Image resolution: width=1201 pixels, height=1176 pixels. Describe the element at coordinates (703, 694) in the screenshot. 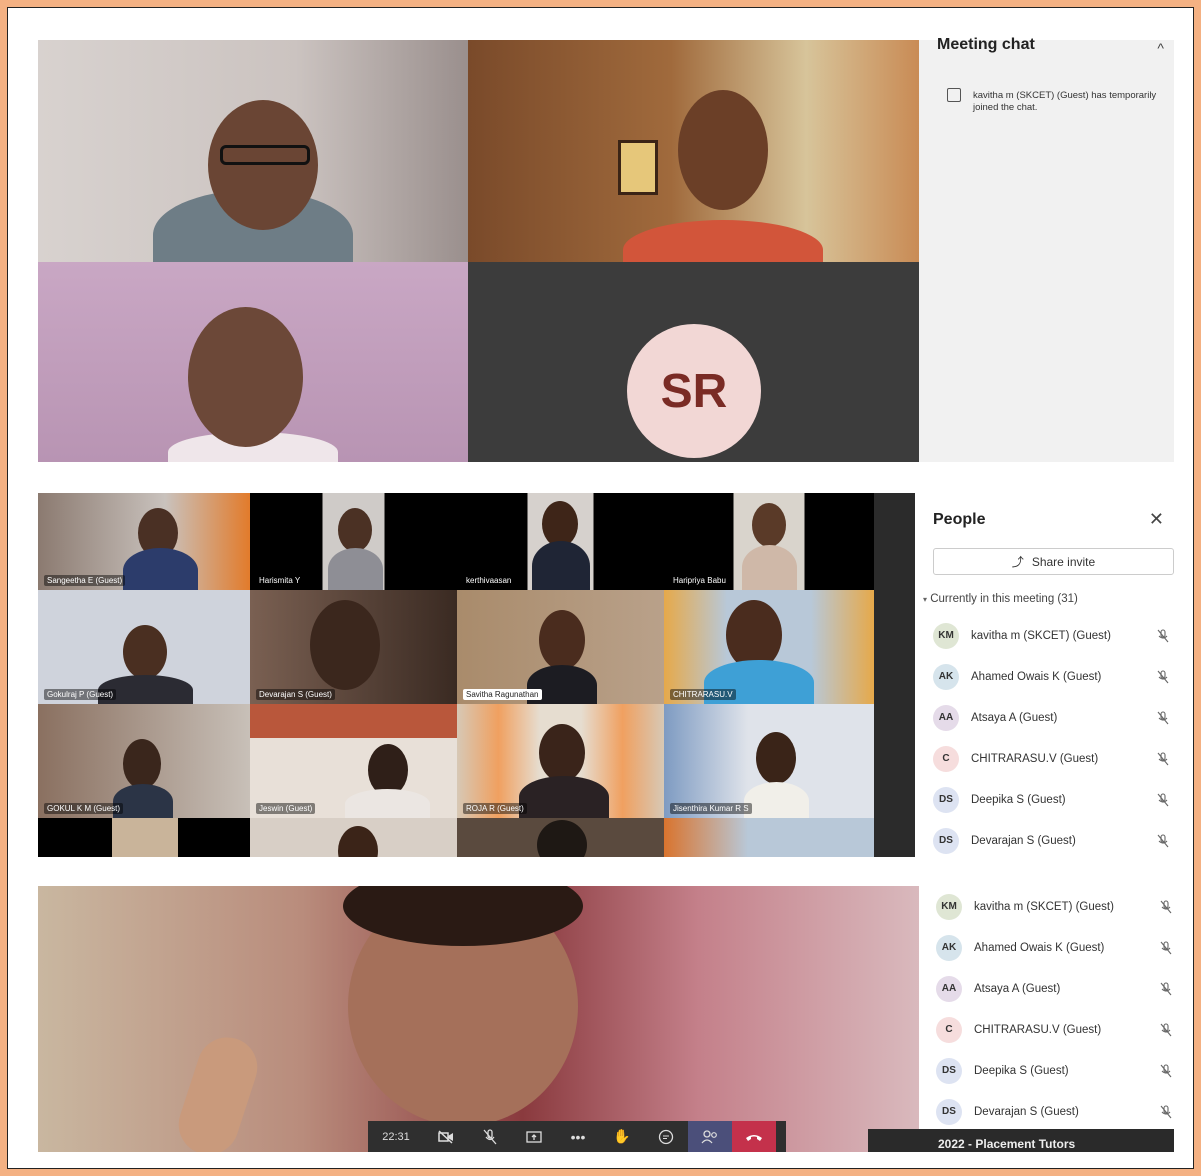

I see `tile-name: CHITRARASU.V` at that location.